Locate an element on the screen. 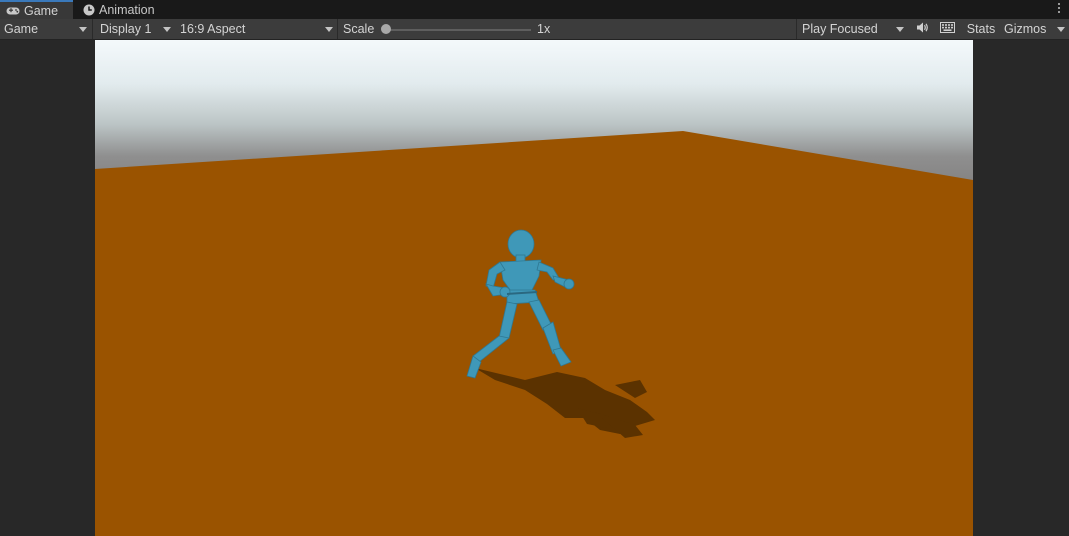  display-dropdown: Display 1 is located at coordinates (135, 29).